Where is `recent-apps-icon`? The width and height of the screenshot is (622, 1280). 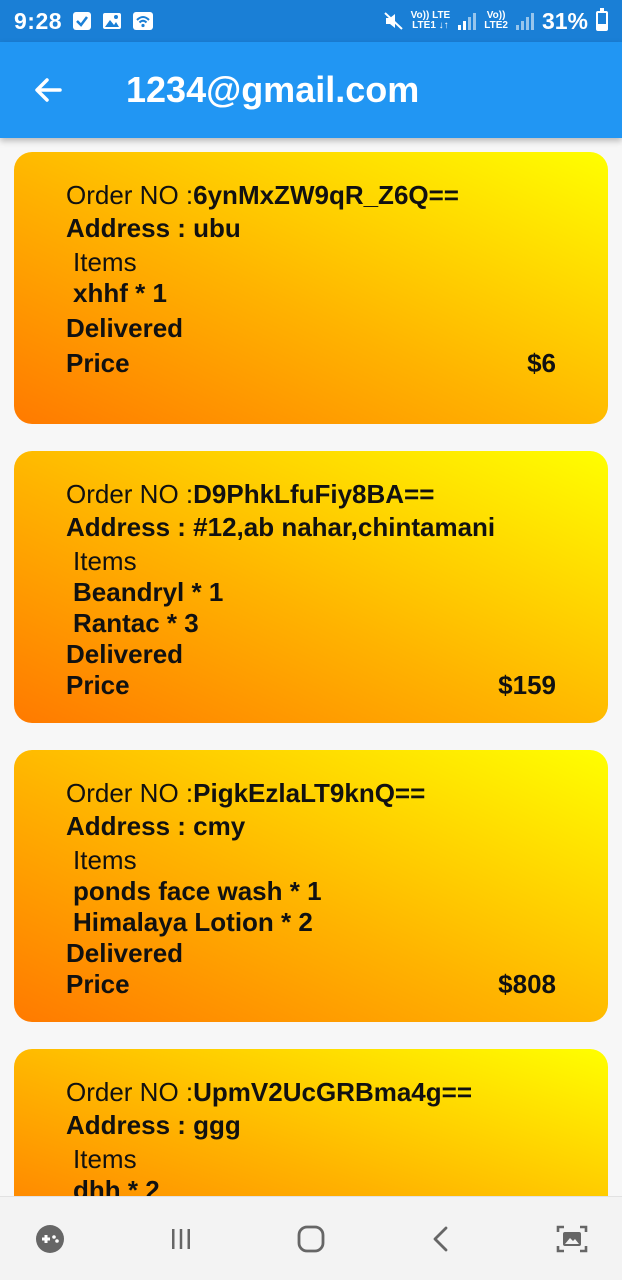 recent-apps-icon is located at coordinates (180, 1238).